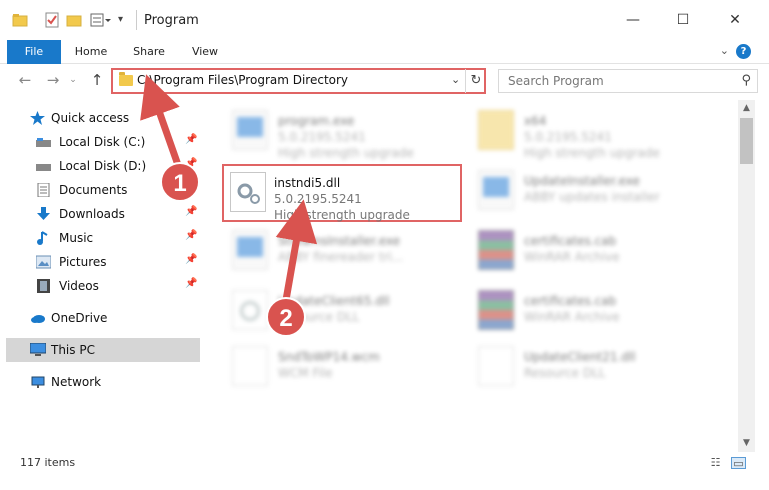 The image size is (769, 490). What do you see at coordinates (37, 318) in the screenshot?
I see `cloud-icon` at bounding box center [37, 318].